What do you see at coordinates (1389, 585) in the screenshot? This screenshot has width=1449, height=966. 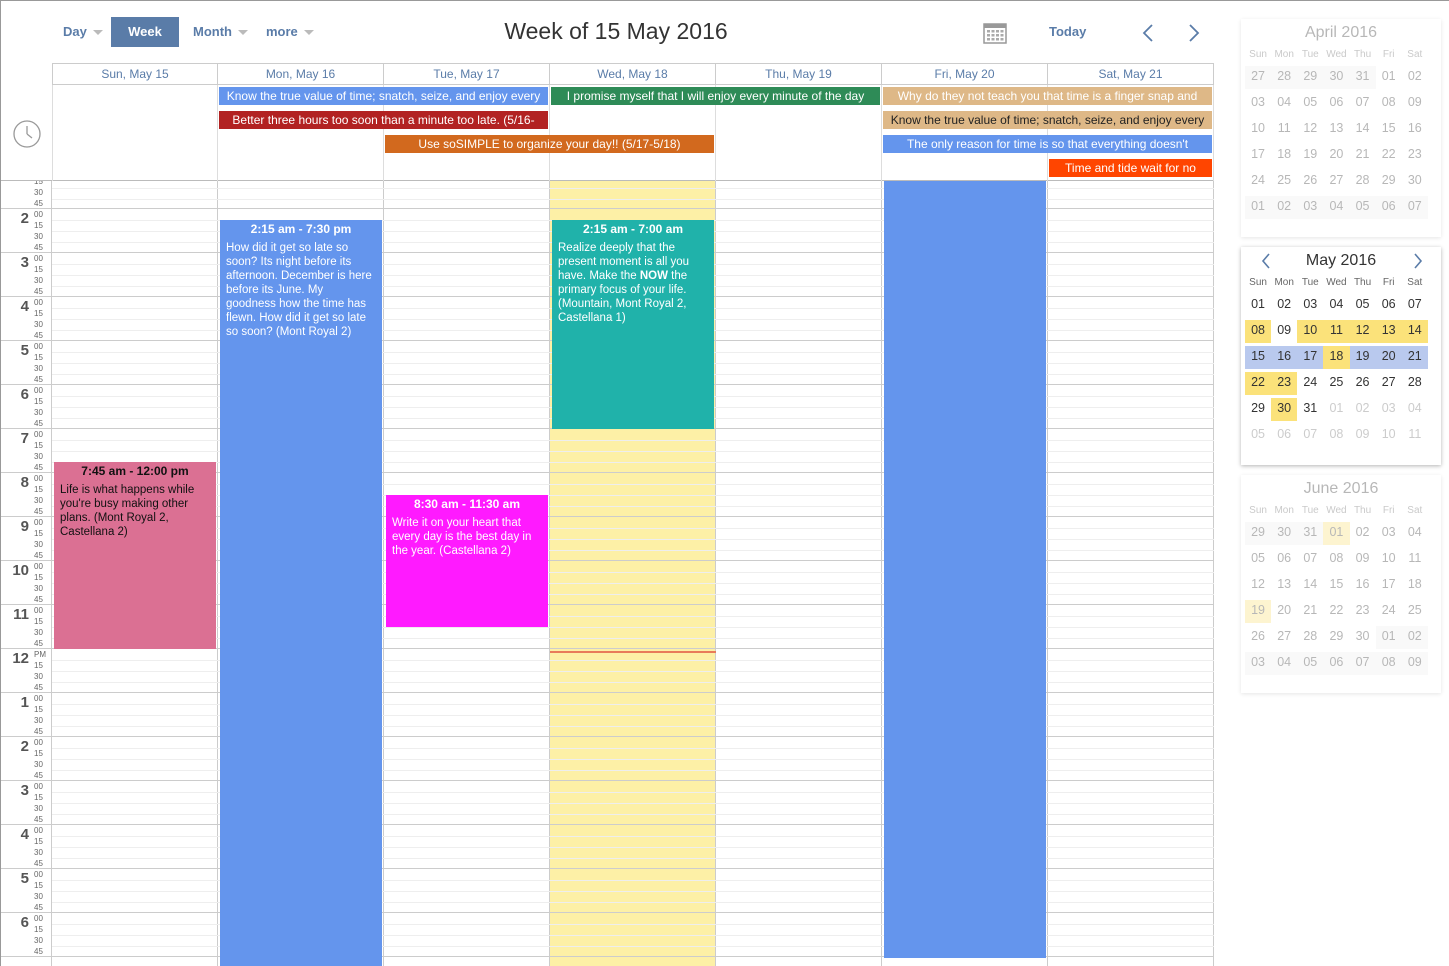 I see `mini-calendar-day: 17` at bounding box center [1389, 585].